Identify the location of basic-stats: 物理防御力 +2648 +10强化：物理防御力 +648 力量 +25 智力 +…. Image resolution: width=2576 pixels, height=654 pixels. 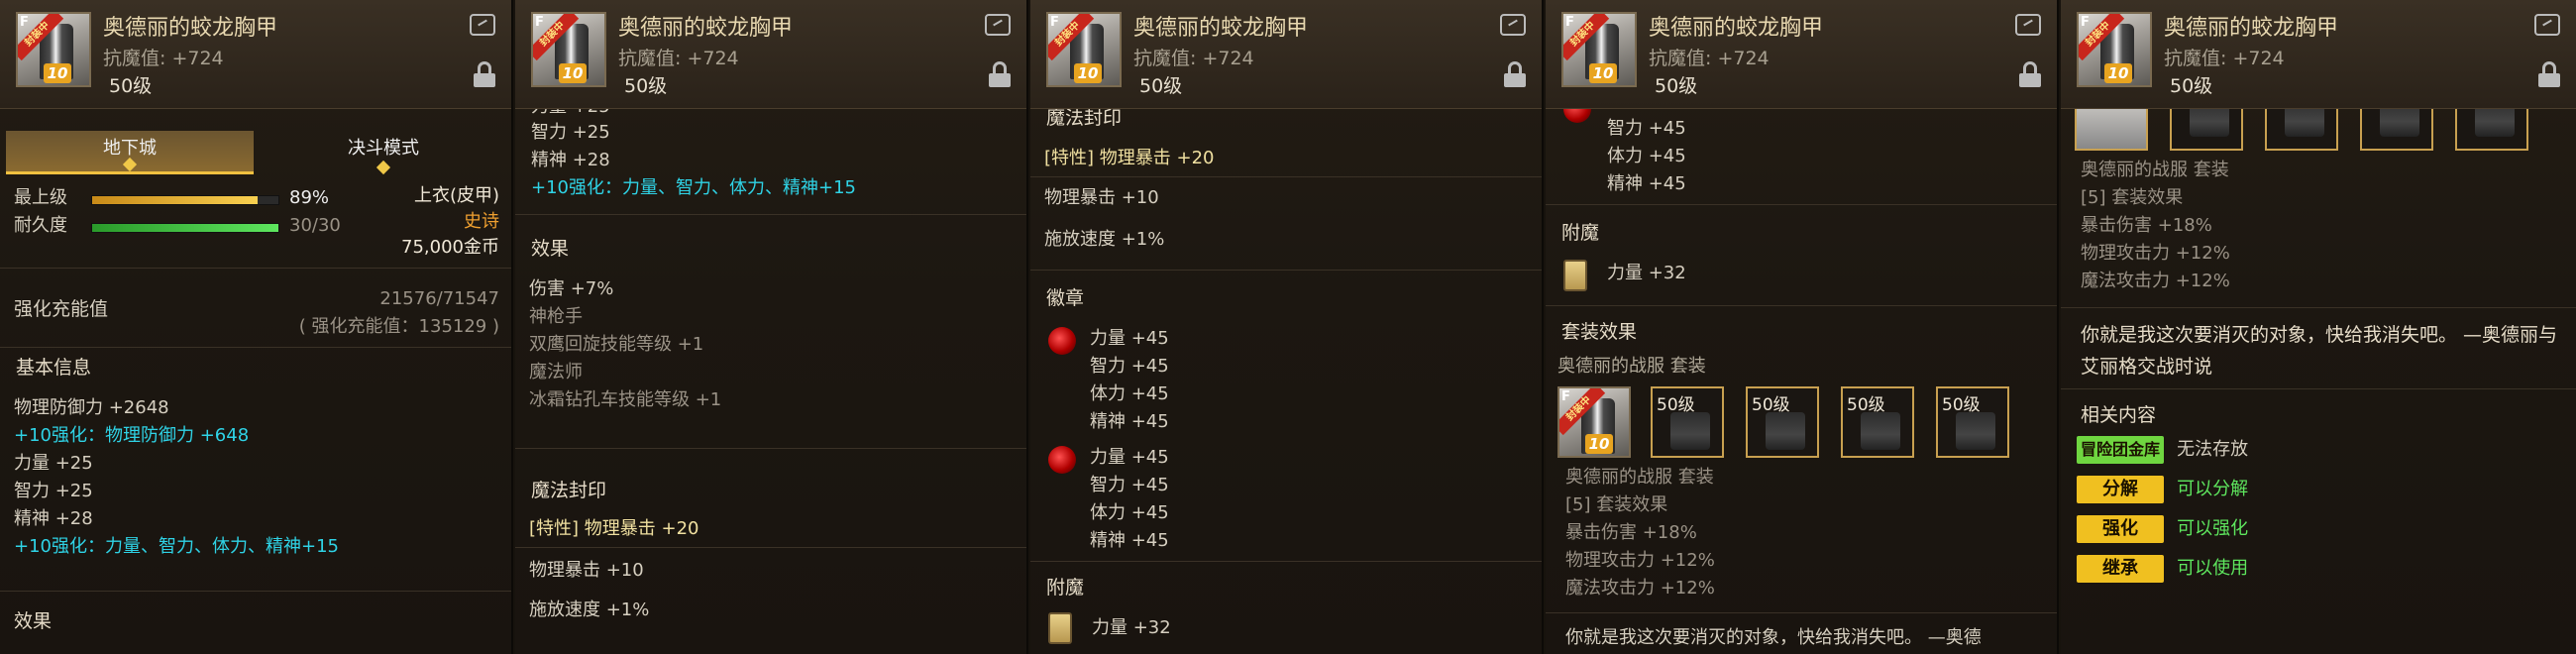
(176, 477).